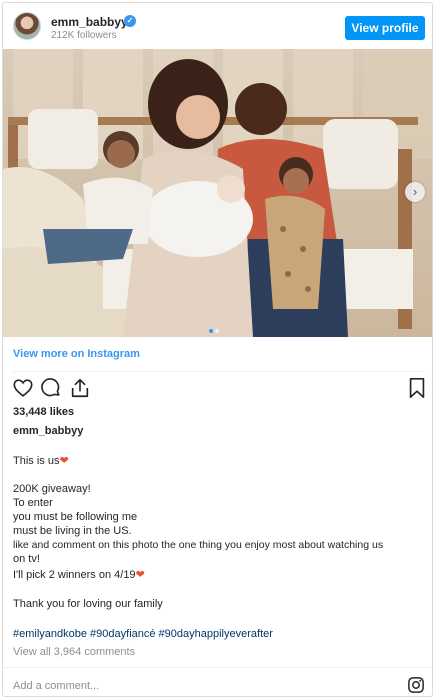 The height and width of the screenshot is (699, 436). Describe the element at coordinates (43, 412) in the screenshot. I see `like-count: 33,448 likes` at that location.